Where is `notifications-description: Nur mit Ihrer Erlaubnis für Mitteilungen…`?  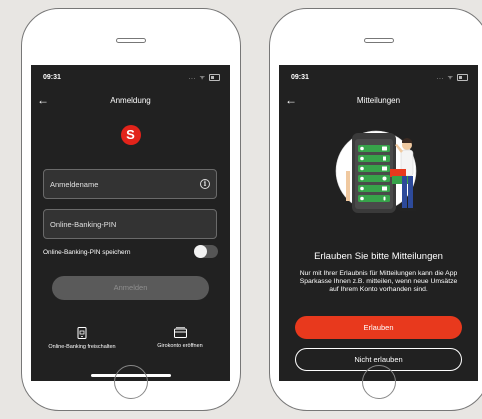
notifications-description: Nur mit Ihrer Erlaubnis für Mitteilungen… is located at coordinates (378, 282).